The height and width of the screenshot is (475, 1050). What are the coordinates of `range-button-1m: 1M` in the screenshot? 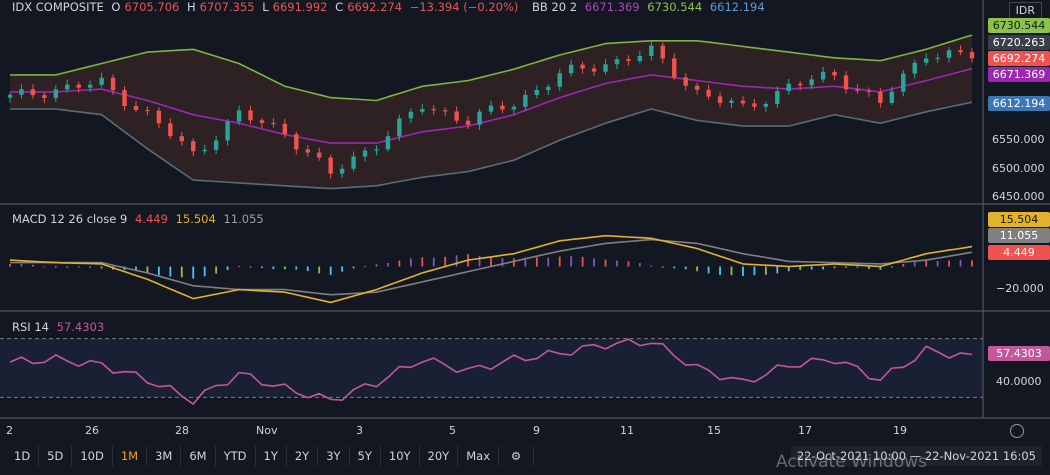 It's located at (130, 456).